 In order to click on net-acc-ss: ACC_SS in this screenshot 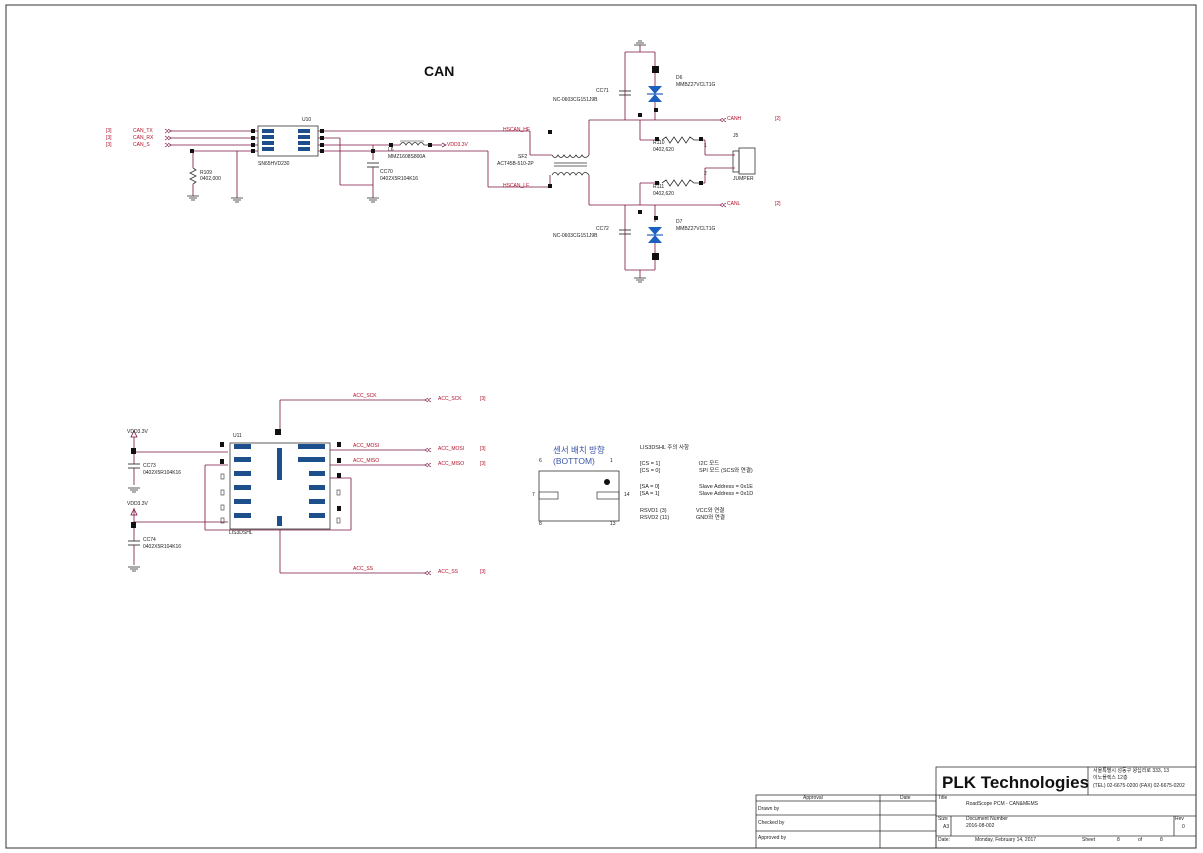, I will do `click(363, 569)`.